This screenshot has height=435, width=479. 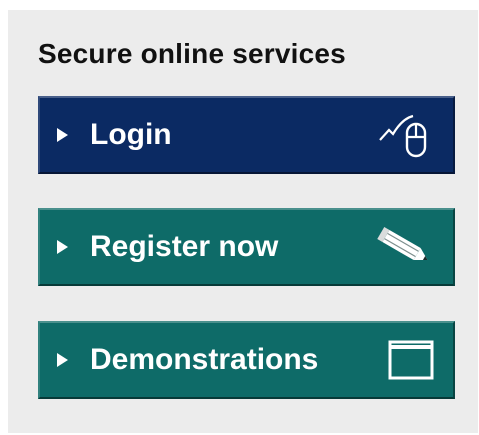 I want to click on mouse-icon, so click(x=403, y=136).